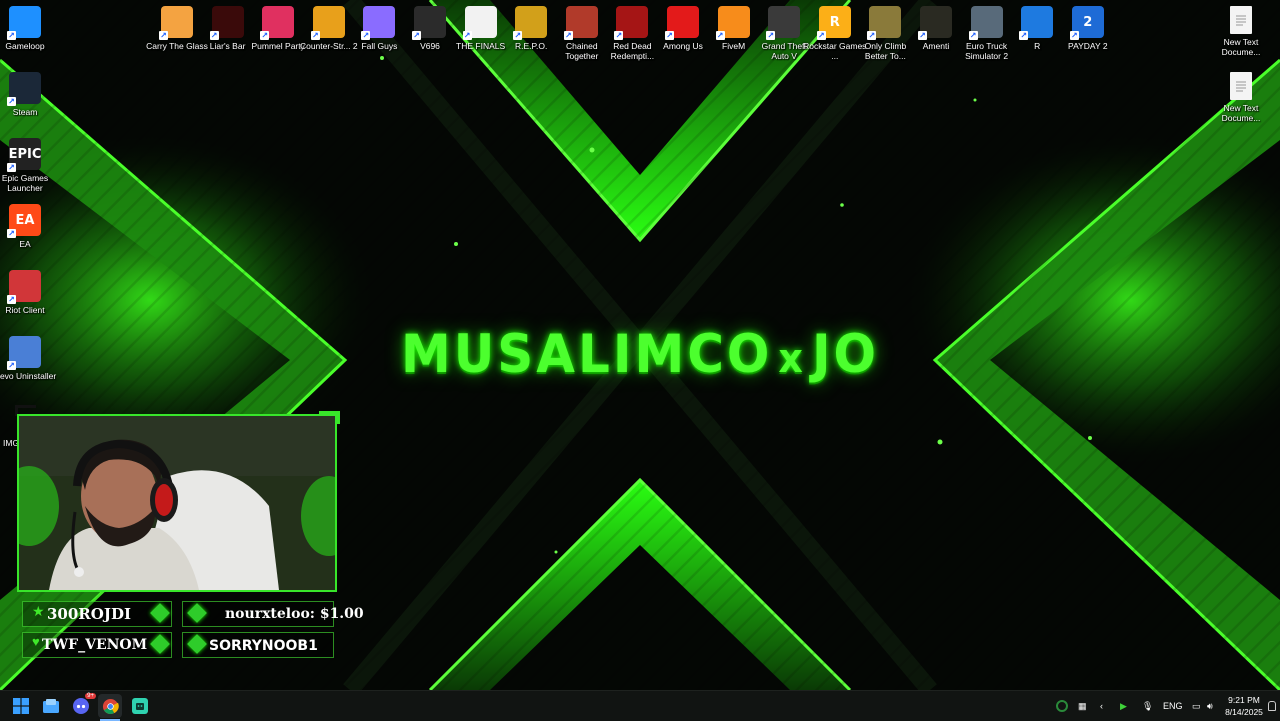  What do you see at coordinates (1196, 706) in the screenshot?
I see `network-icon: ▭` at bounding box center [1196, 706].